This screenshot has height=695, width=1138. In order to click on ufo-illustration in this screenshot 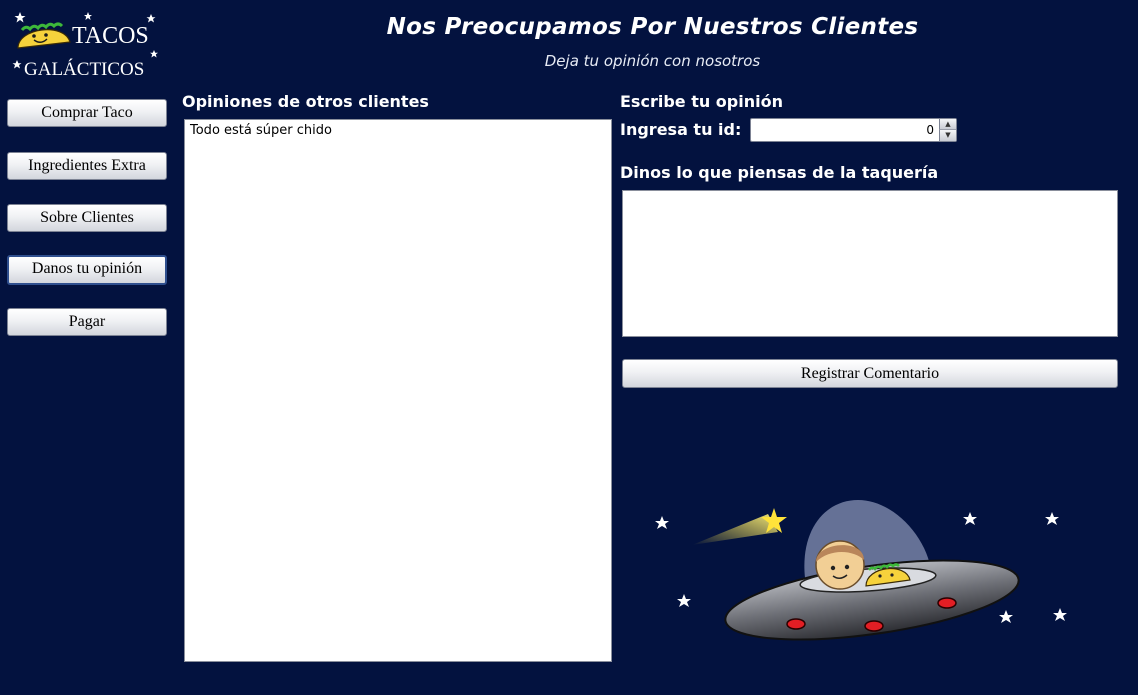, I will do `click(861, 570)`.